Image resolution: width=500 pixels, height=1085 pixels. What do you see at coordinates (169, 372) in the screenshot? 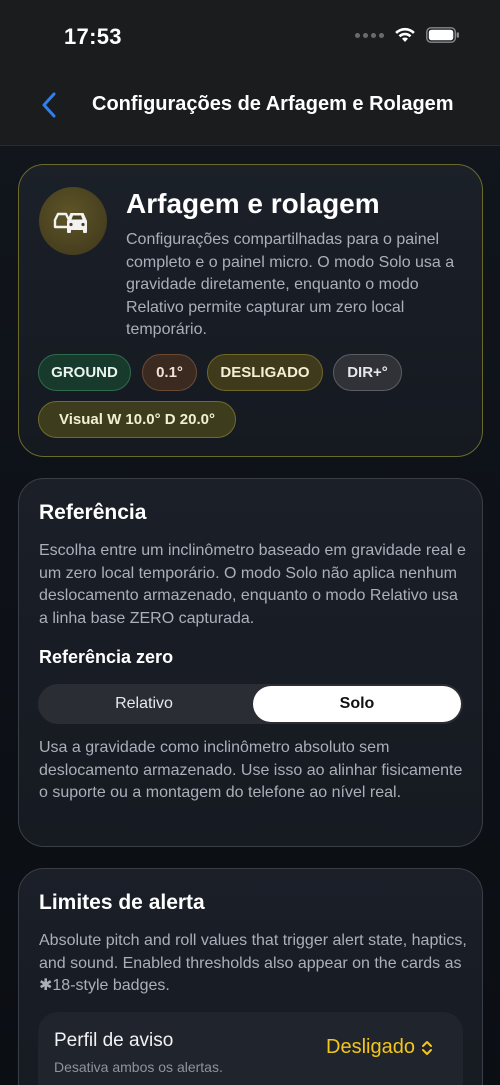
I see `step-badge: 0.1°` at bounding box center [169, 372].